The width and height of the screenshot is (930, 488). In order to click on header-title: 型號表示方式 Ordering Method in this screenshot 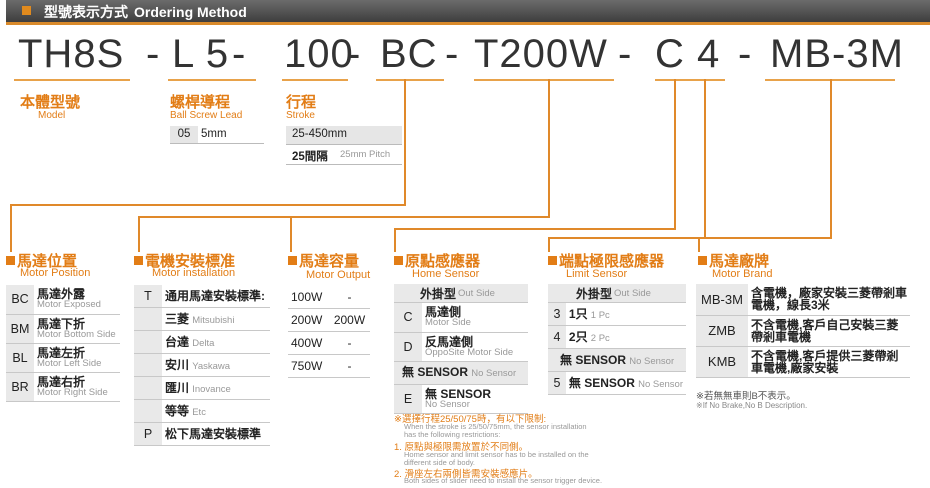, I will do `click(145, 12)`.